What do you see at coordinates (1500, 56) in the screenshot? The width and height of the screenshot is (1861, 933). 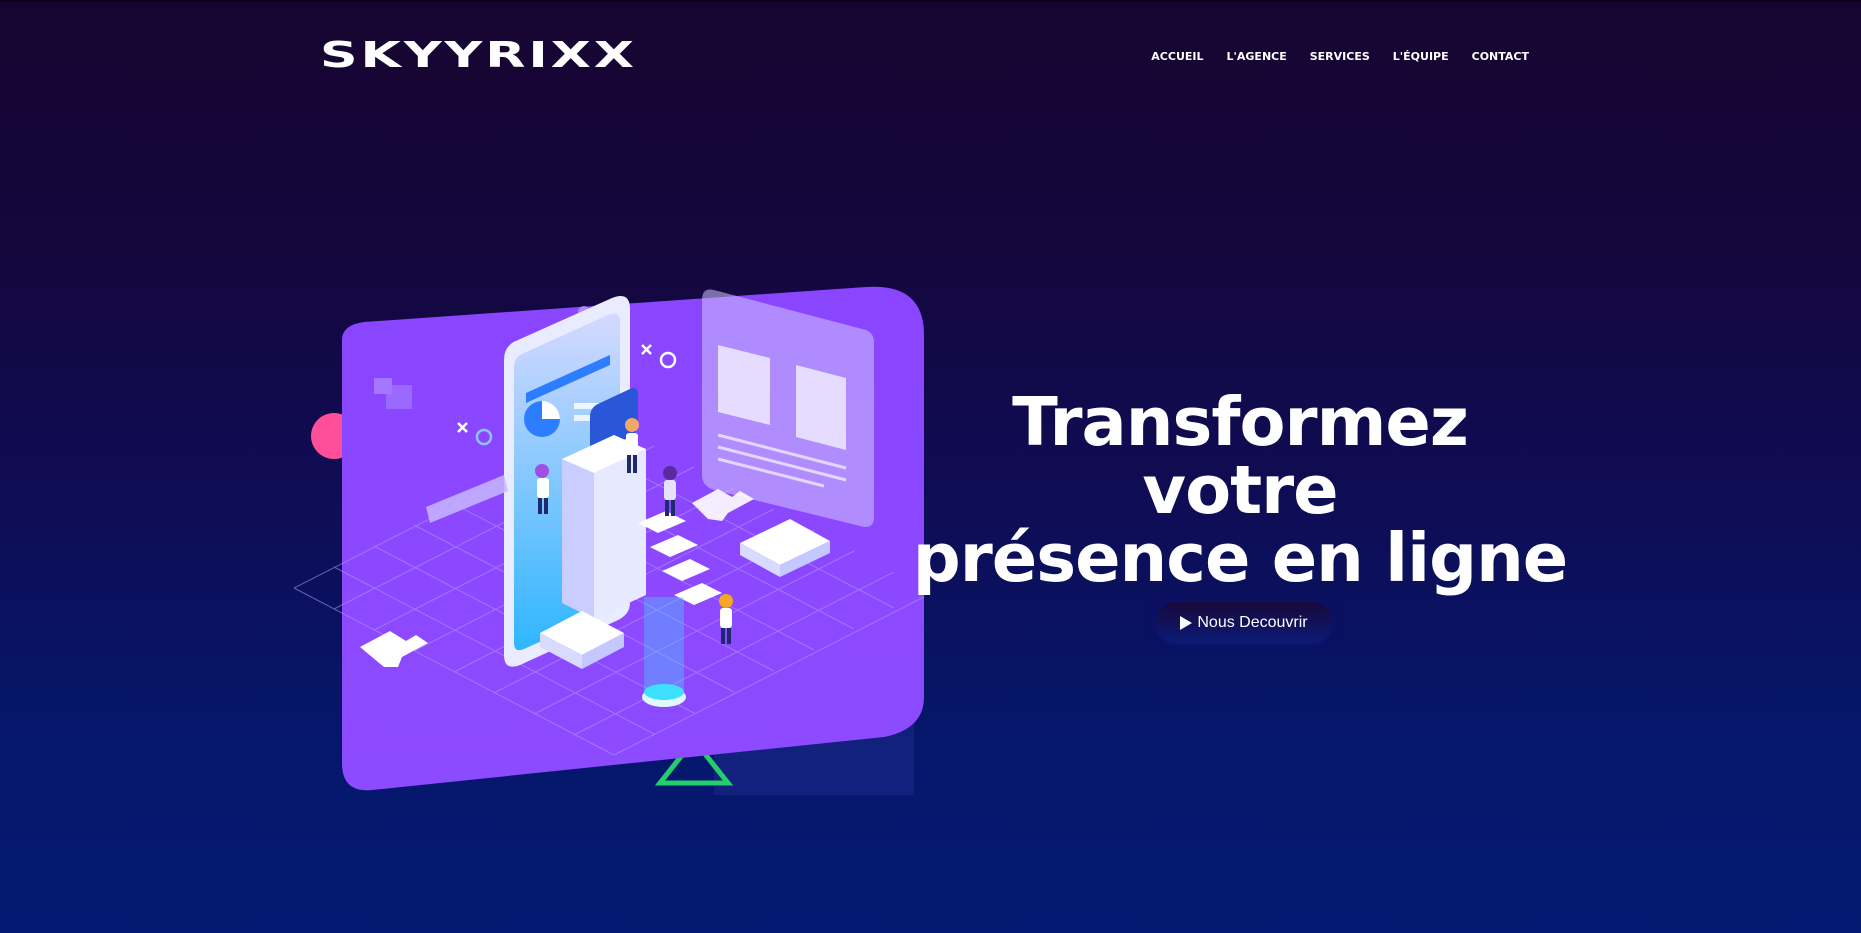 I see `nav-item-contact: CONTACT` at bounding box center [1500, 56].